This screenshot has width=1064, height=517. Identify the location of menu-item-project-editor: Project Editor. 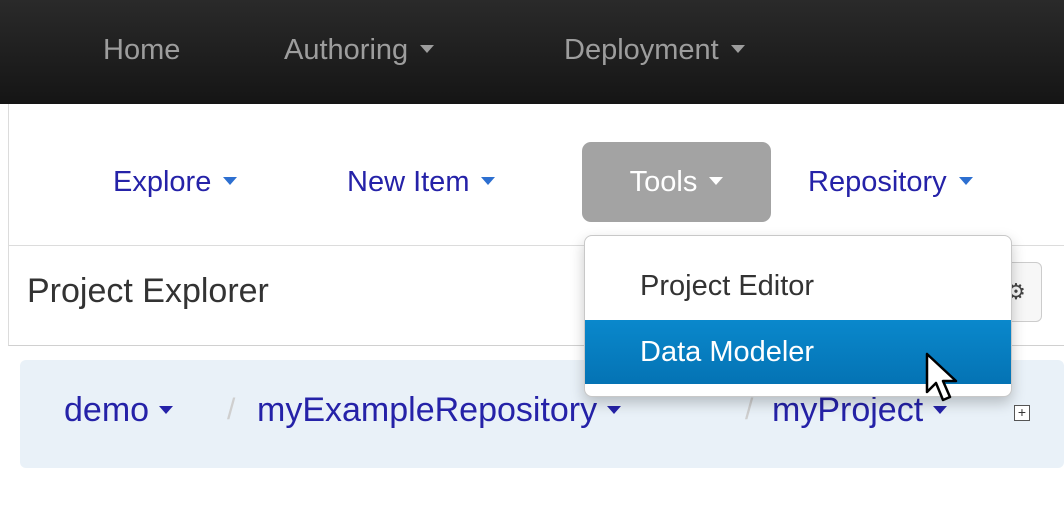
(798, 286).